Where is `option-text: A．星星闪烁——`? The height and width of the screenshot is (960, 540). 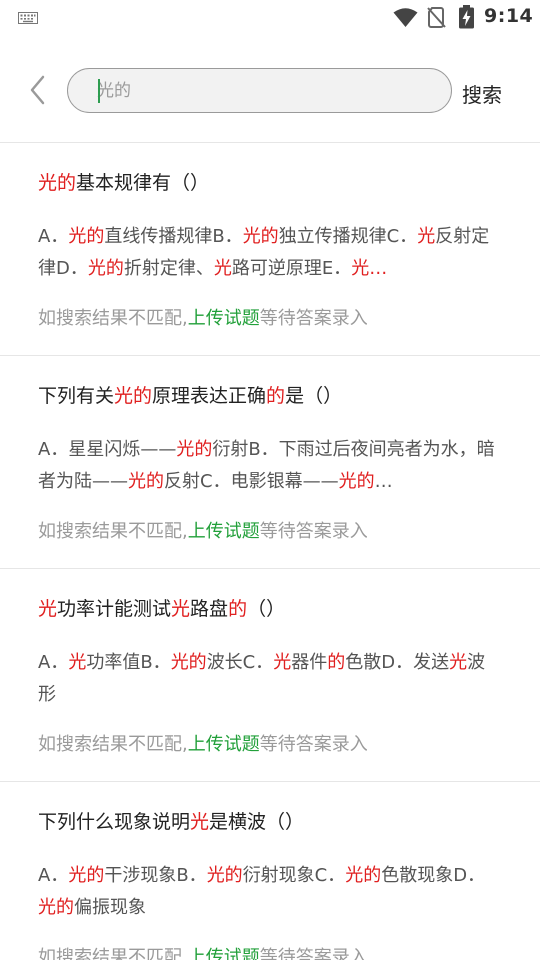
option-text: A．星星闪烁—— is located at coordinates (107, 449).